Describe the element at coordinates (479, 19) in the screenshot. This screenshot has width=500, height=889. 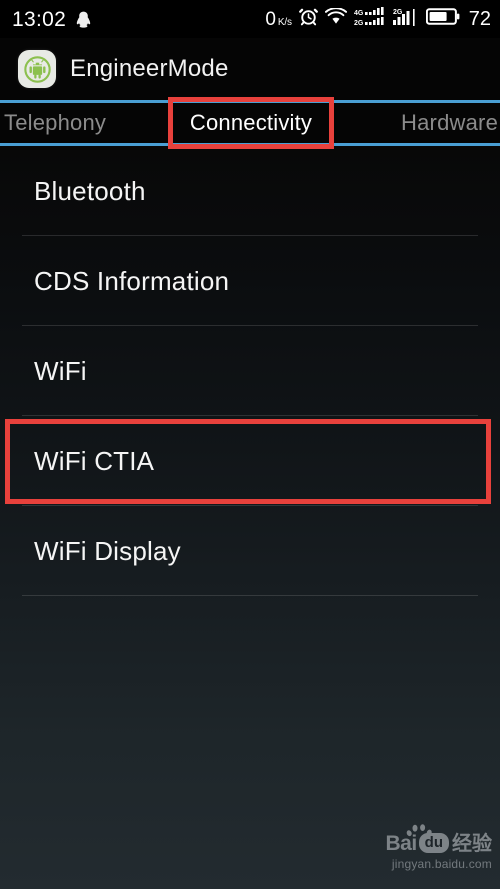
I see `battery-level-label: 72` at that location.